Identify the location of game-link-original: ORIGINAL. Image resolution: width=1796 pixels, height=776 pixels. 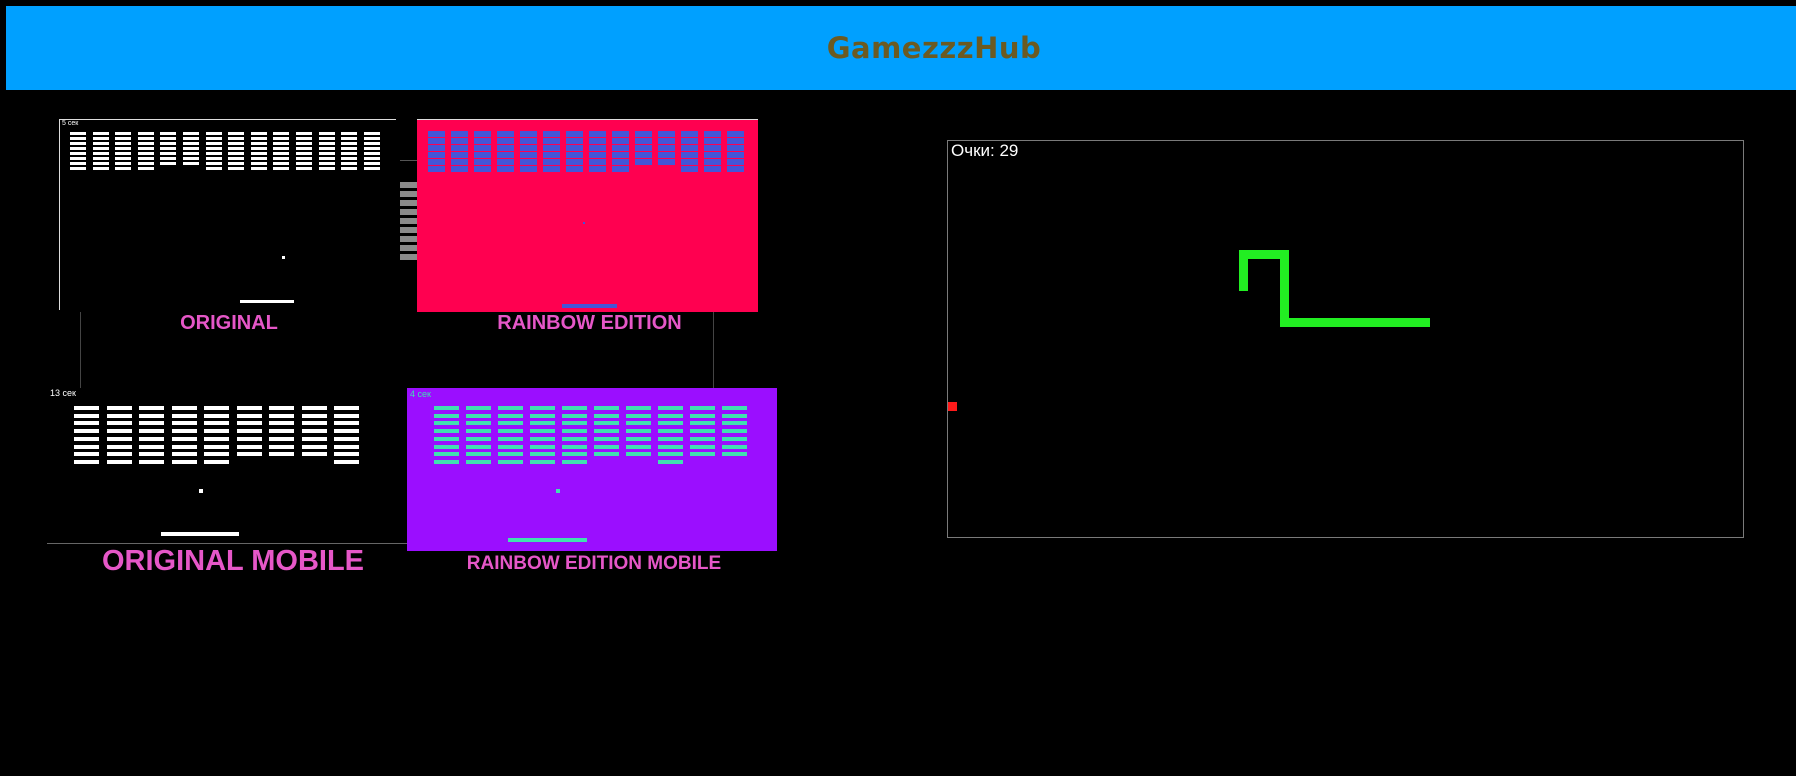
(229, 323).